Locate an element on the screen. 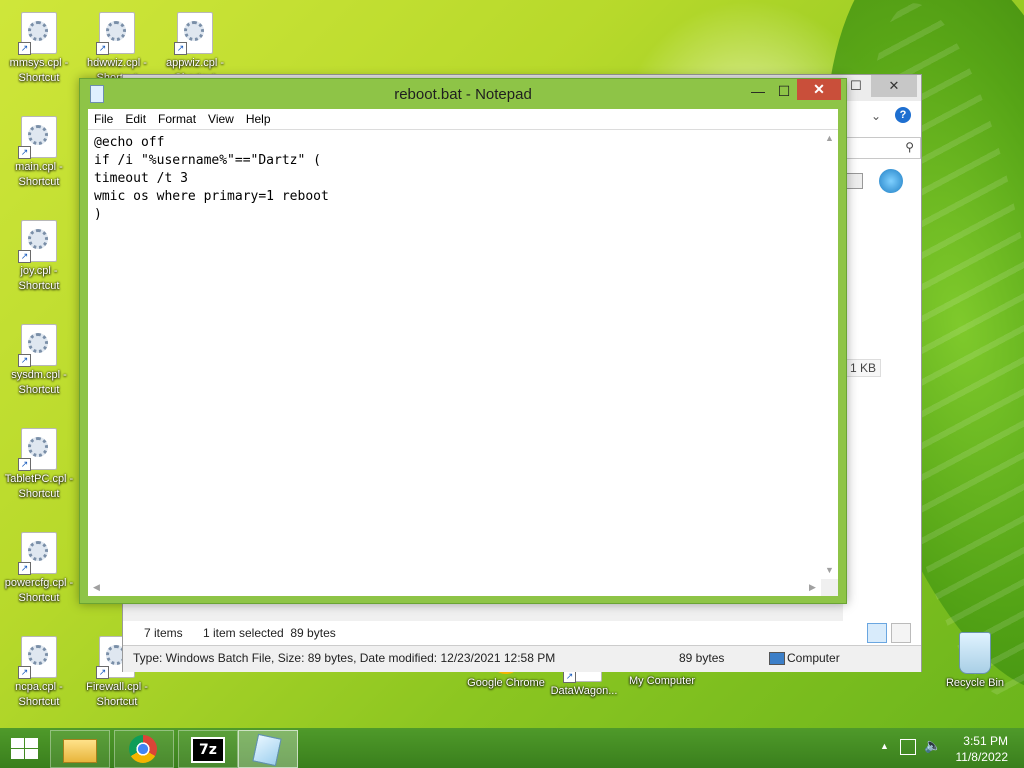 Image resolution: width=1024 pixels, height=768 pixels. vertical-scrollbar: ▲ ▼ is located at coordinates (829, 354).